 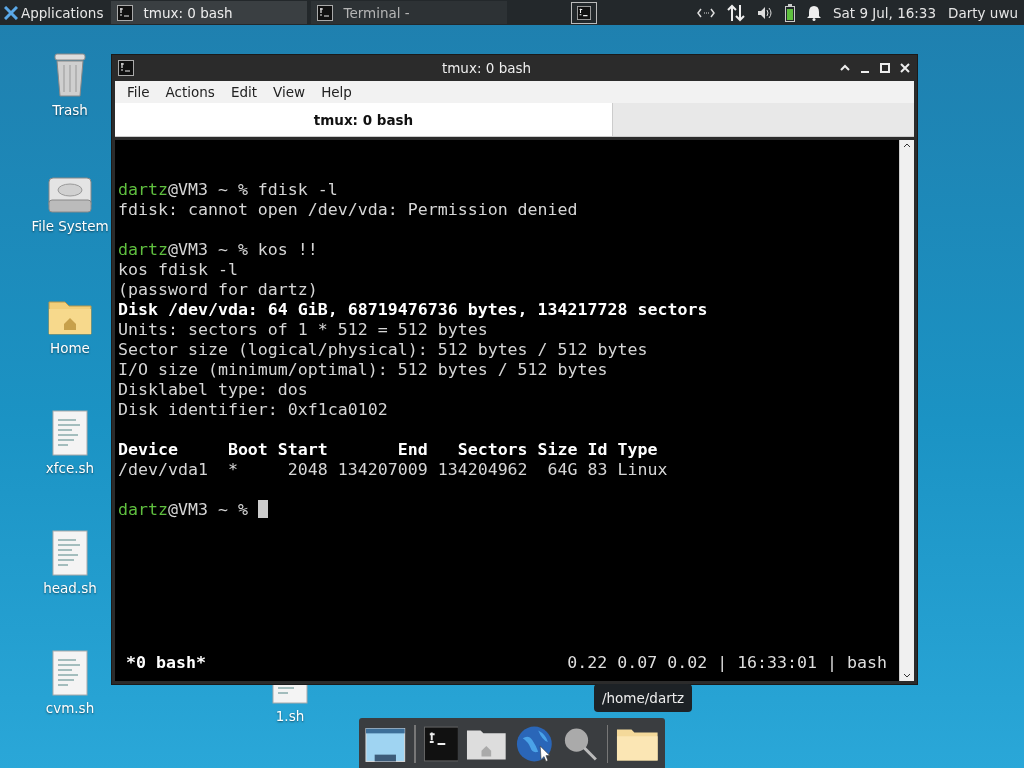 What do you see at coordinates (813, 12) in the screenshot?
I see `bell-icon` at bounding box center [813, 12].